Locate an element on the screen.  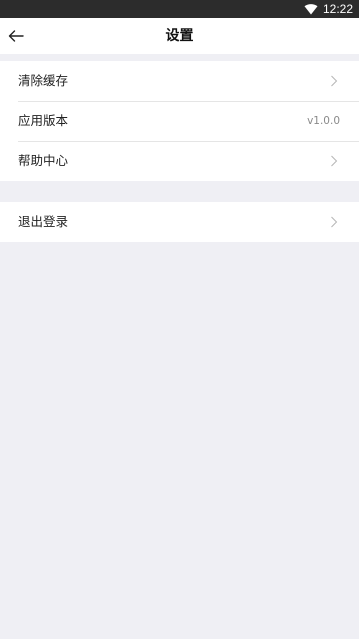
app-version-label: 应用版本 is located at coordinates (43, 120).